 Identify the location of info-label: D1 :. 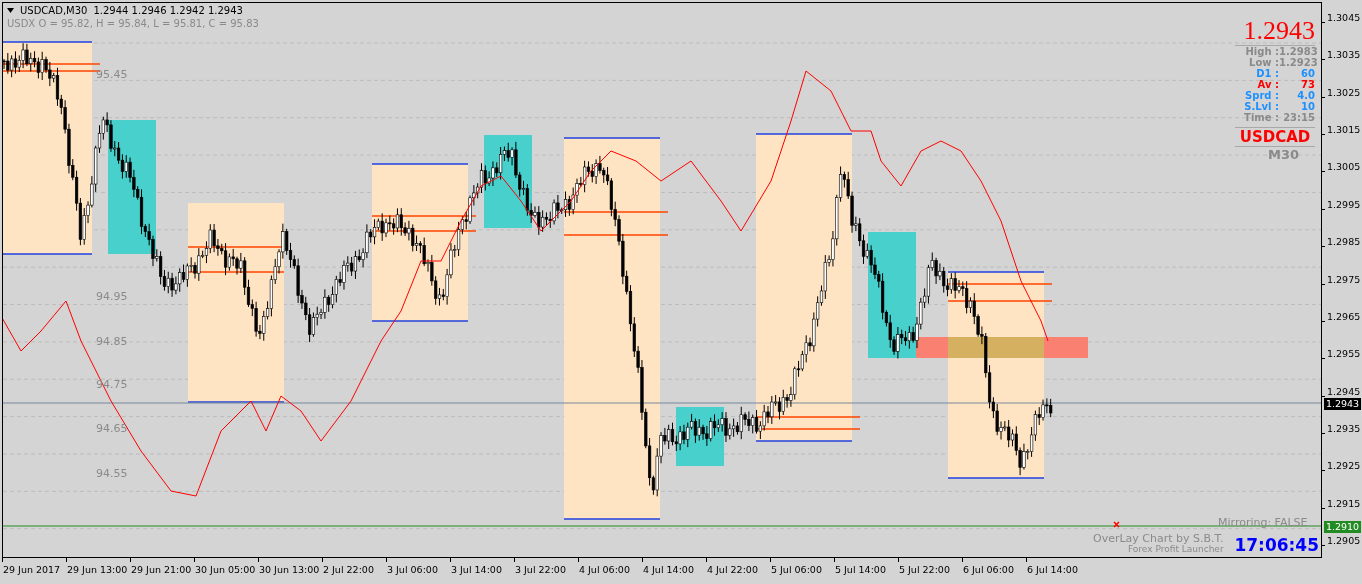
(1267, 73).